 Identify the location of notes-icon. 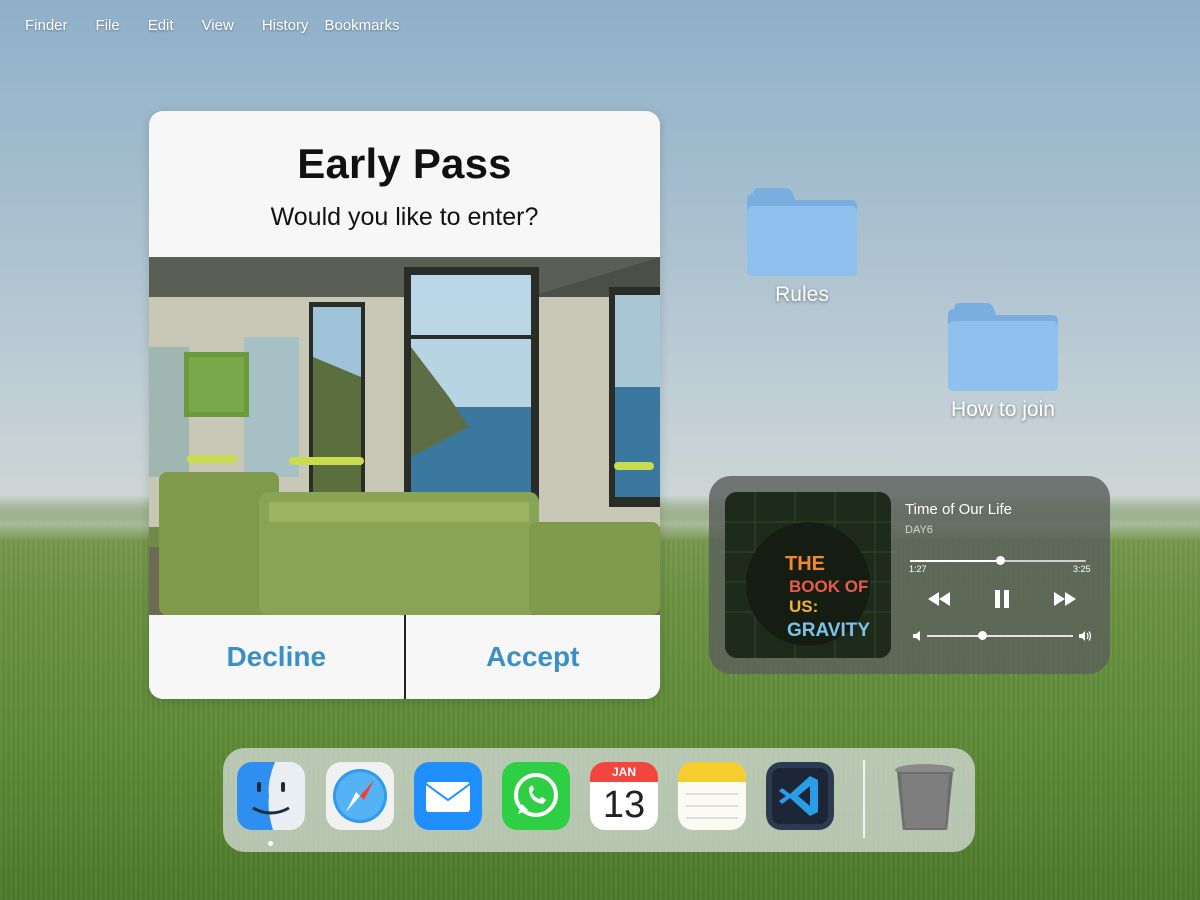
(712, 796).